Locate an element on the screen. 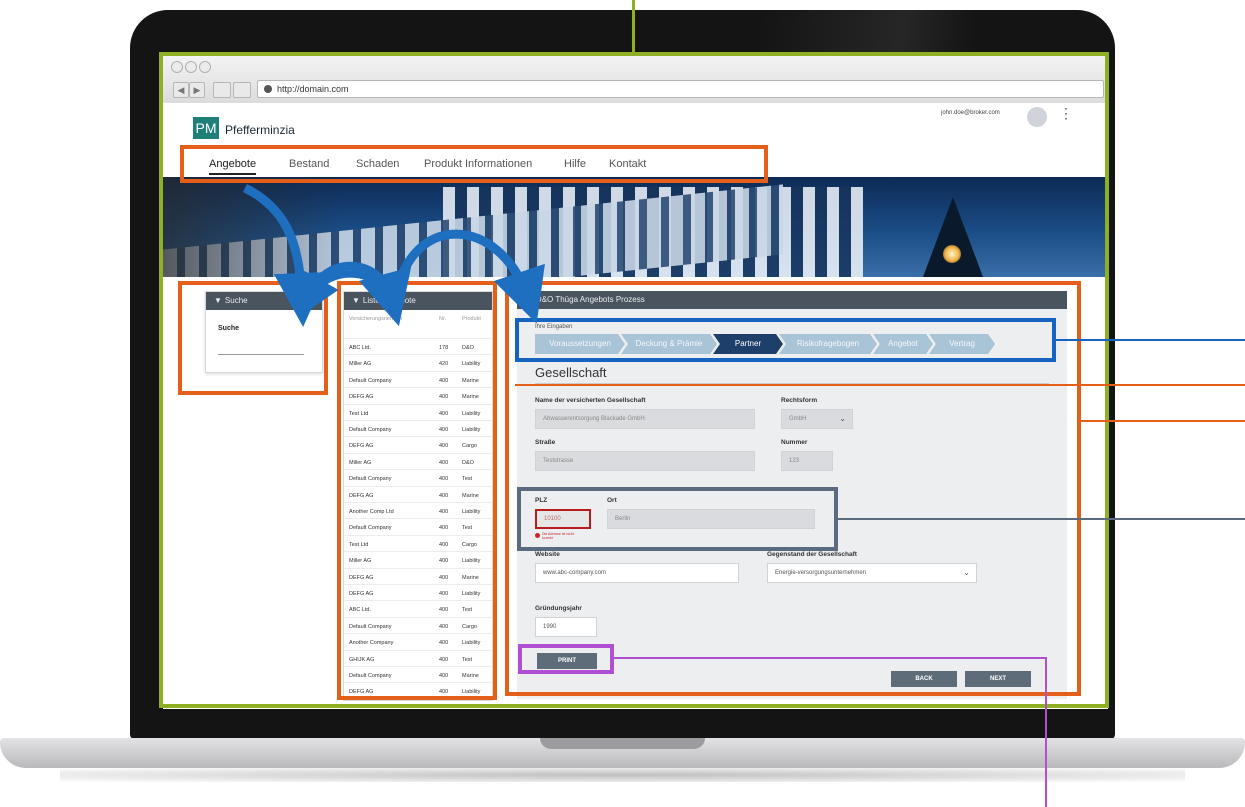 Image resolution: width=1245 pixels, height=807 pixels. arrow-list-to-process is located at coordinates (467, 276).